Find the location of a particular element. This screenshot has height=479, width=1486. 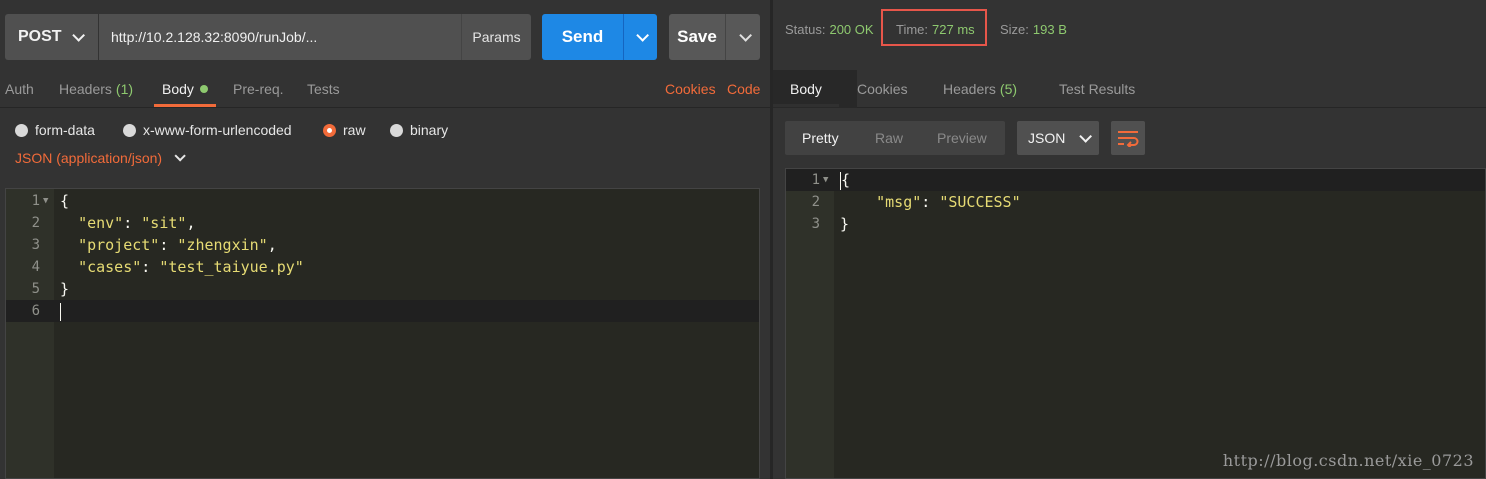

tab-response-body-label: Body is located at coordinates (806, 88).